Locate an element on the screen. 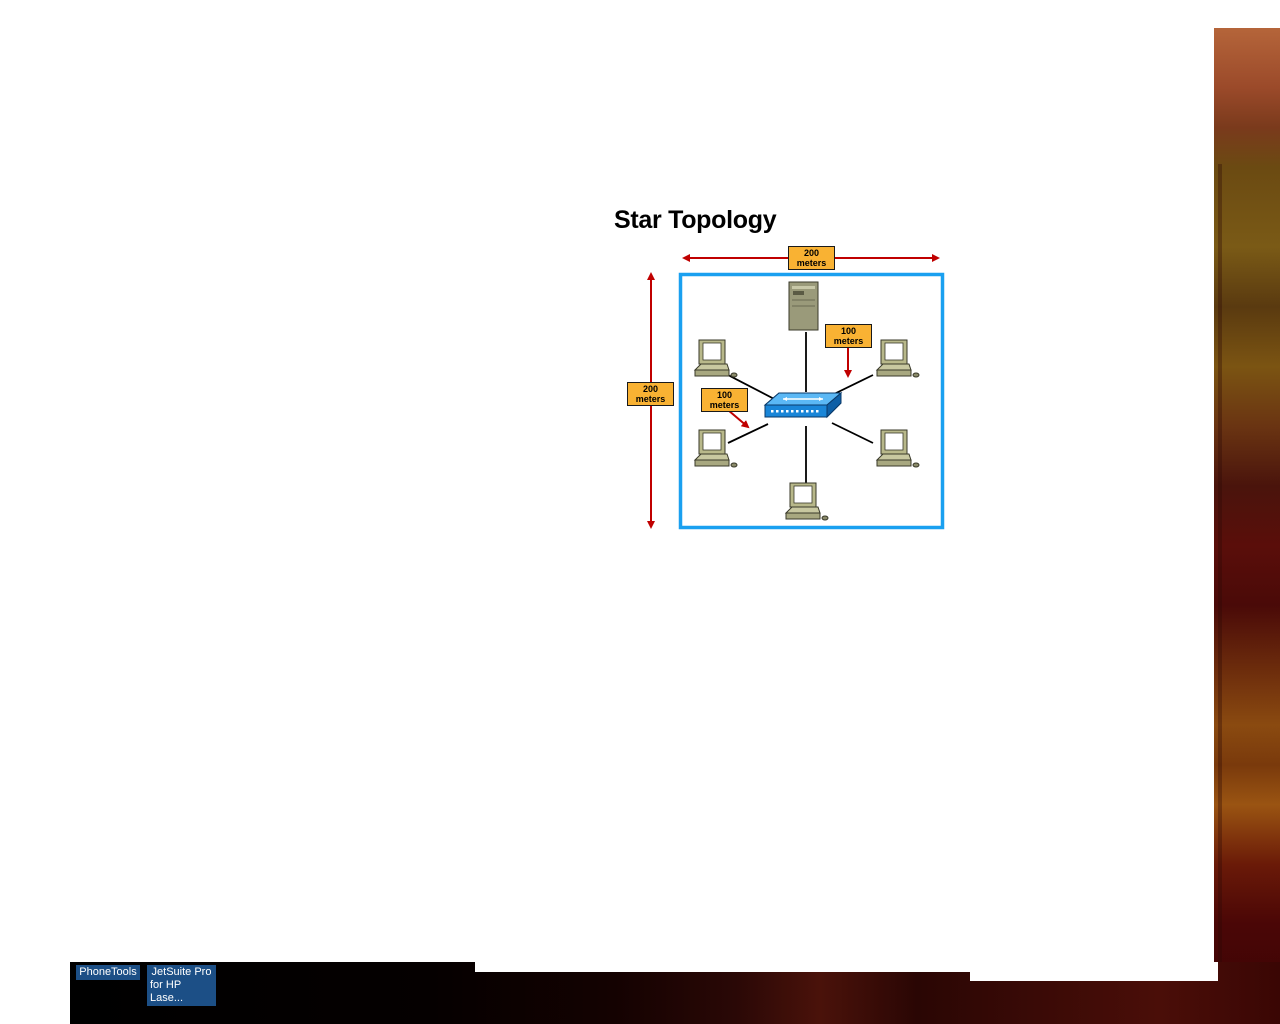 This screenshot has width=1280, height=1024. workstation-bottom-icon is located at coordinates (806, 501).